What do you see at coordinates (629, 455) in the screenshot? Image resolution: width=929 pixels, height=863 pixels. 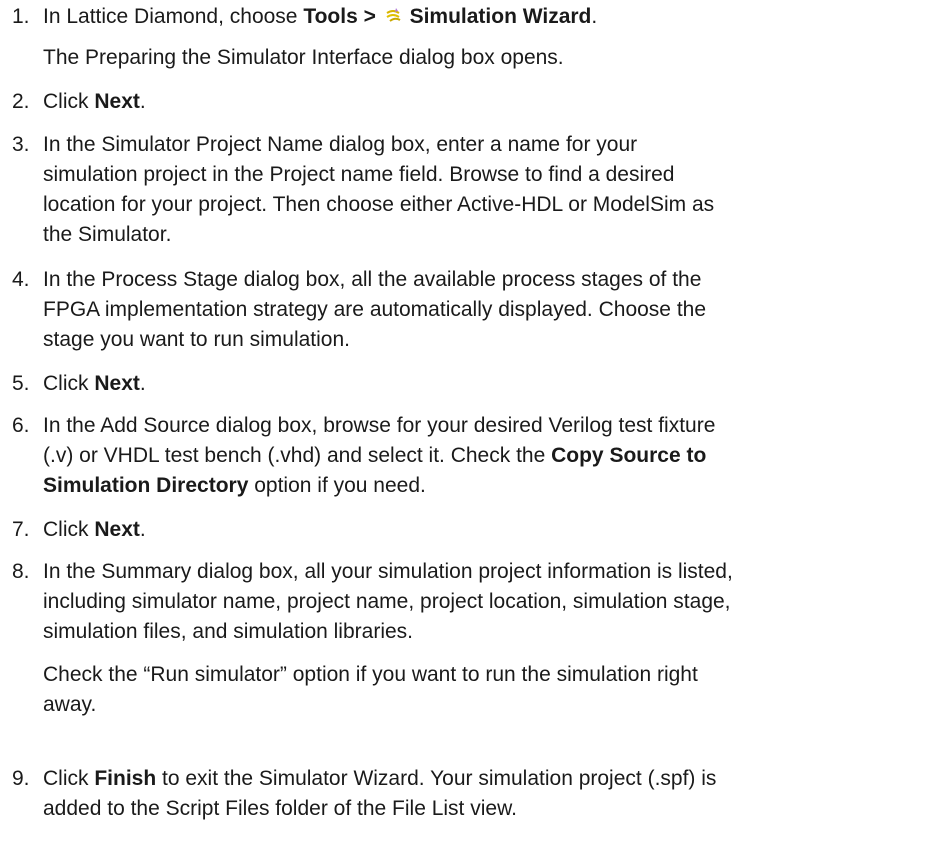 I see `copy-source-option-label: Copy Source to` at bounding box center [629, 455].